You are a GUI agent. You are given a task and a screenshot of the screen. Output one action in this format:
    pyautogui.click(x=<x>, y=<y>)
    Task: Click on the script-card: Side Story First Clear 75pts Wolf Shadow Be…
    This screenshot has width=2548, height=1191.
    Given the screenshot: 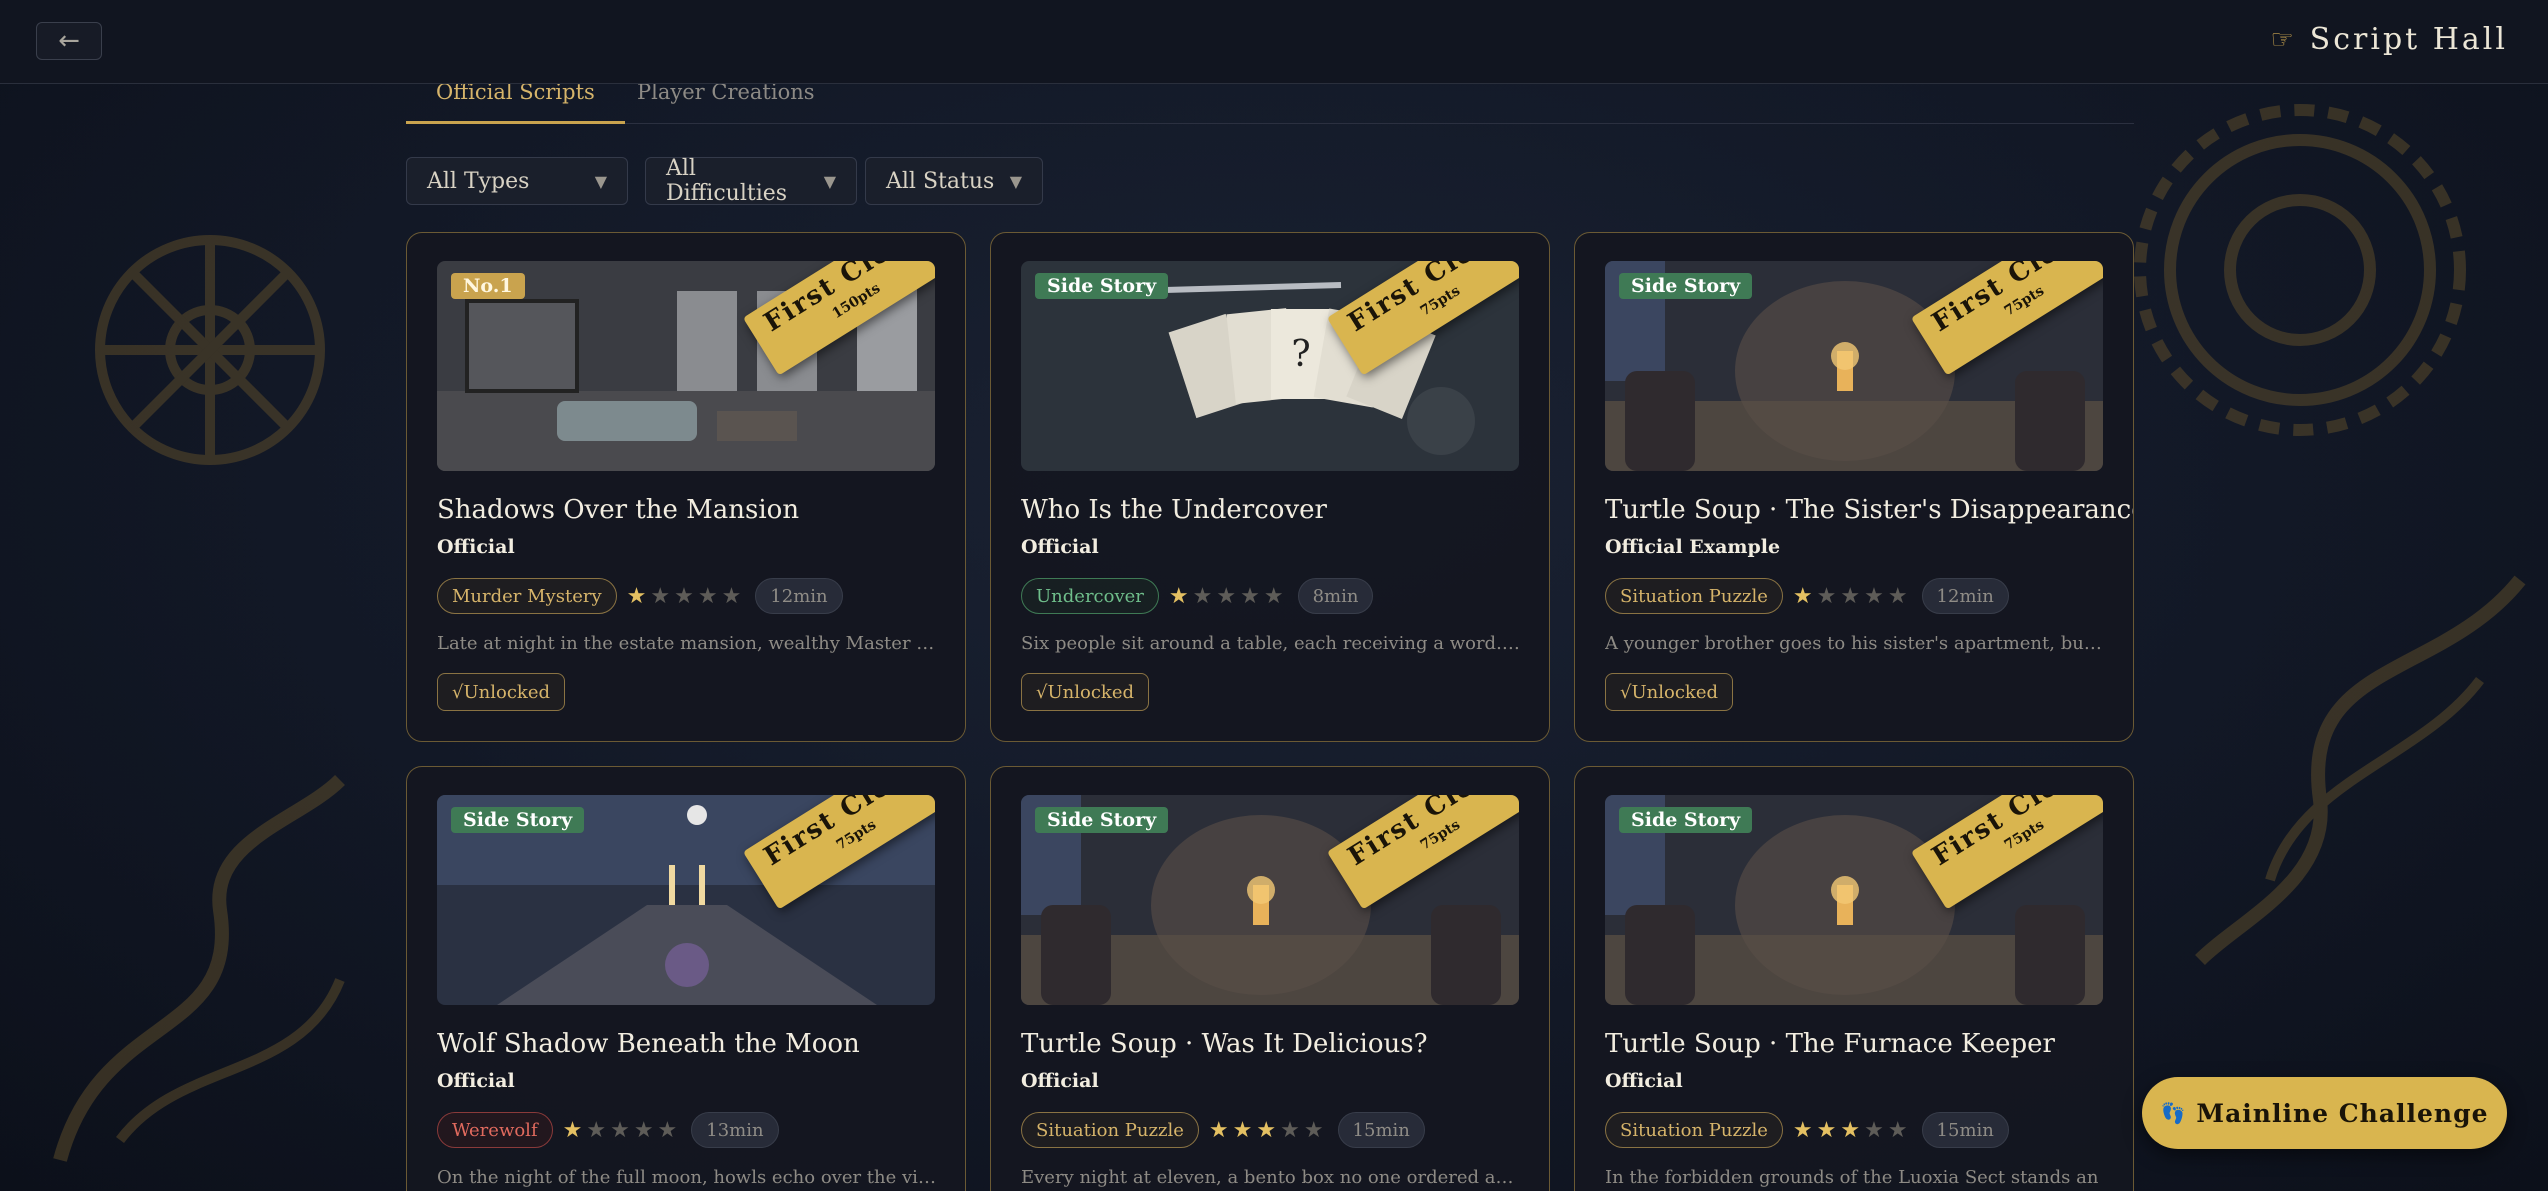 What is the action you would take?
    pyautogui.click(x=686, y=978)
    